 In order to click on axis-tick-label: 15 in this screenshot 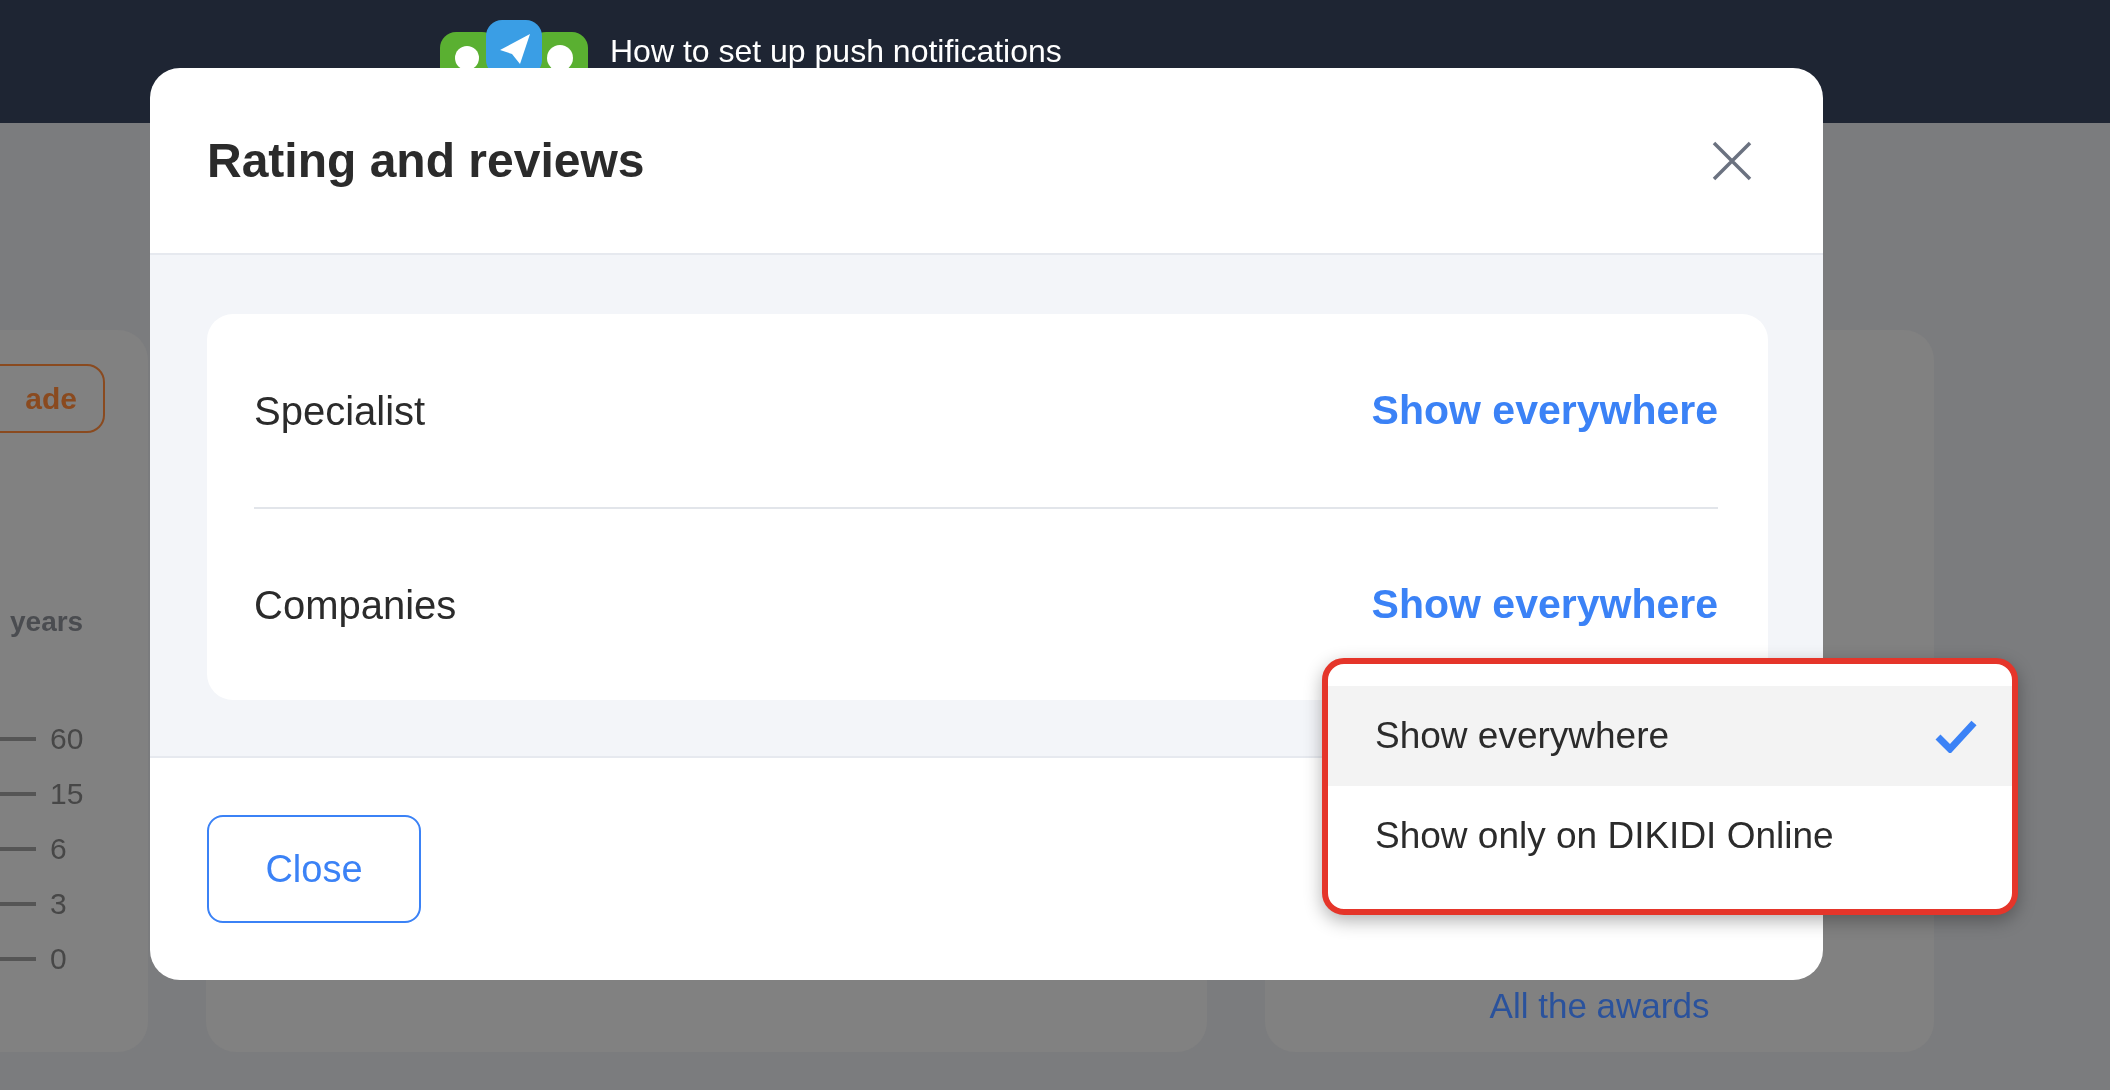, I will do `click(67, 794)`.